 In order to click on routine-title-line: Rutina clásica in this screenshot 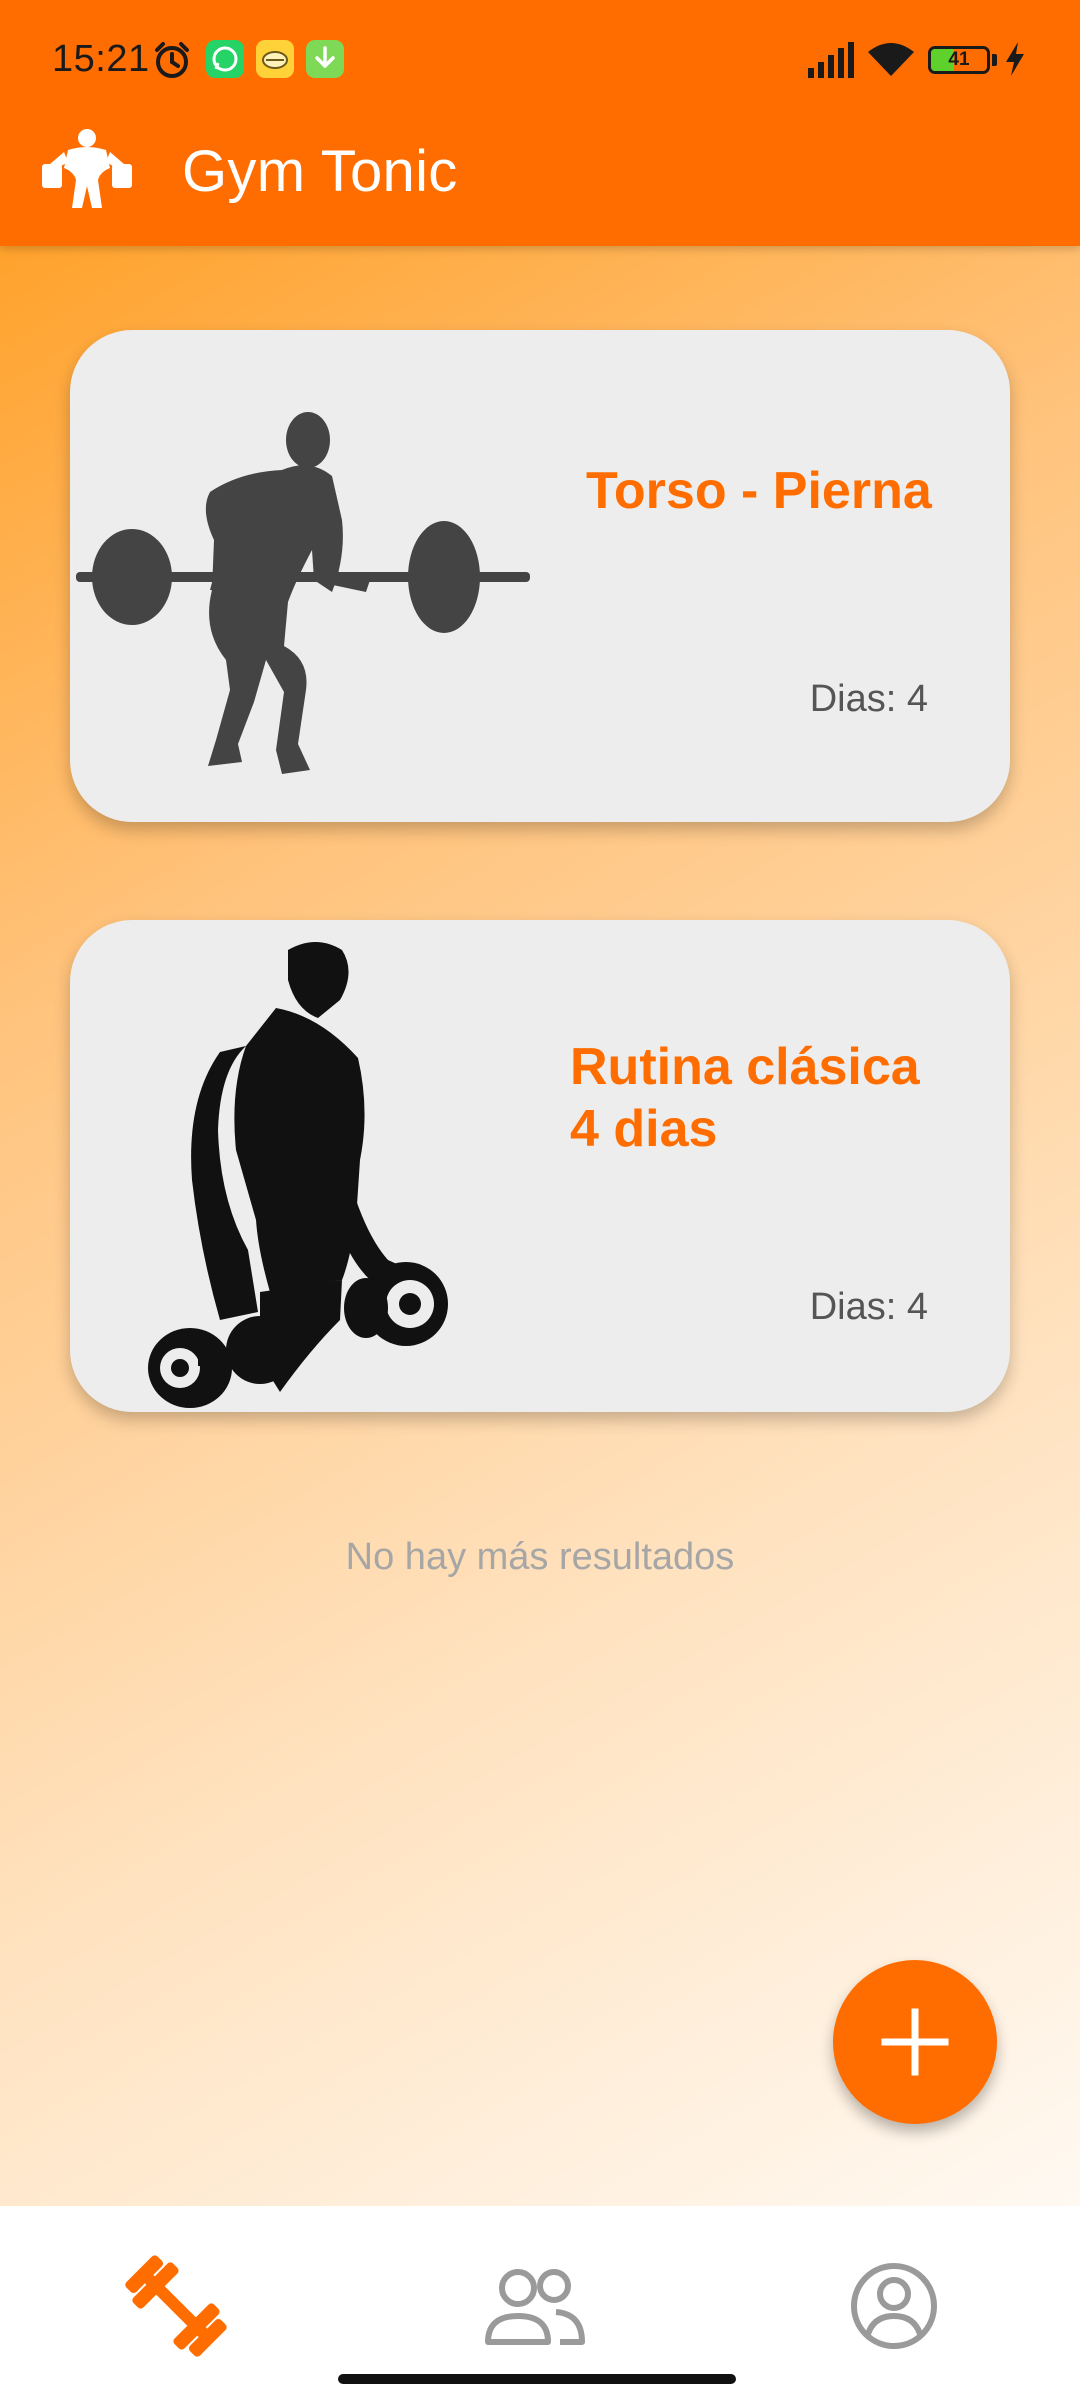, I will do `click(745, 1067)`.